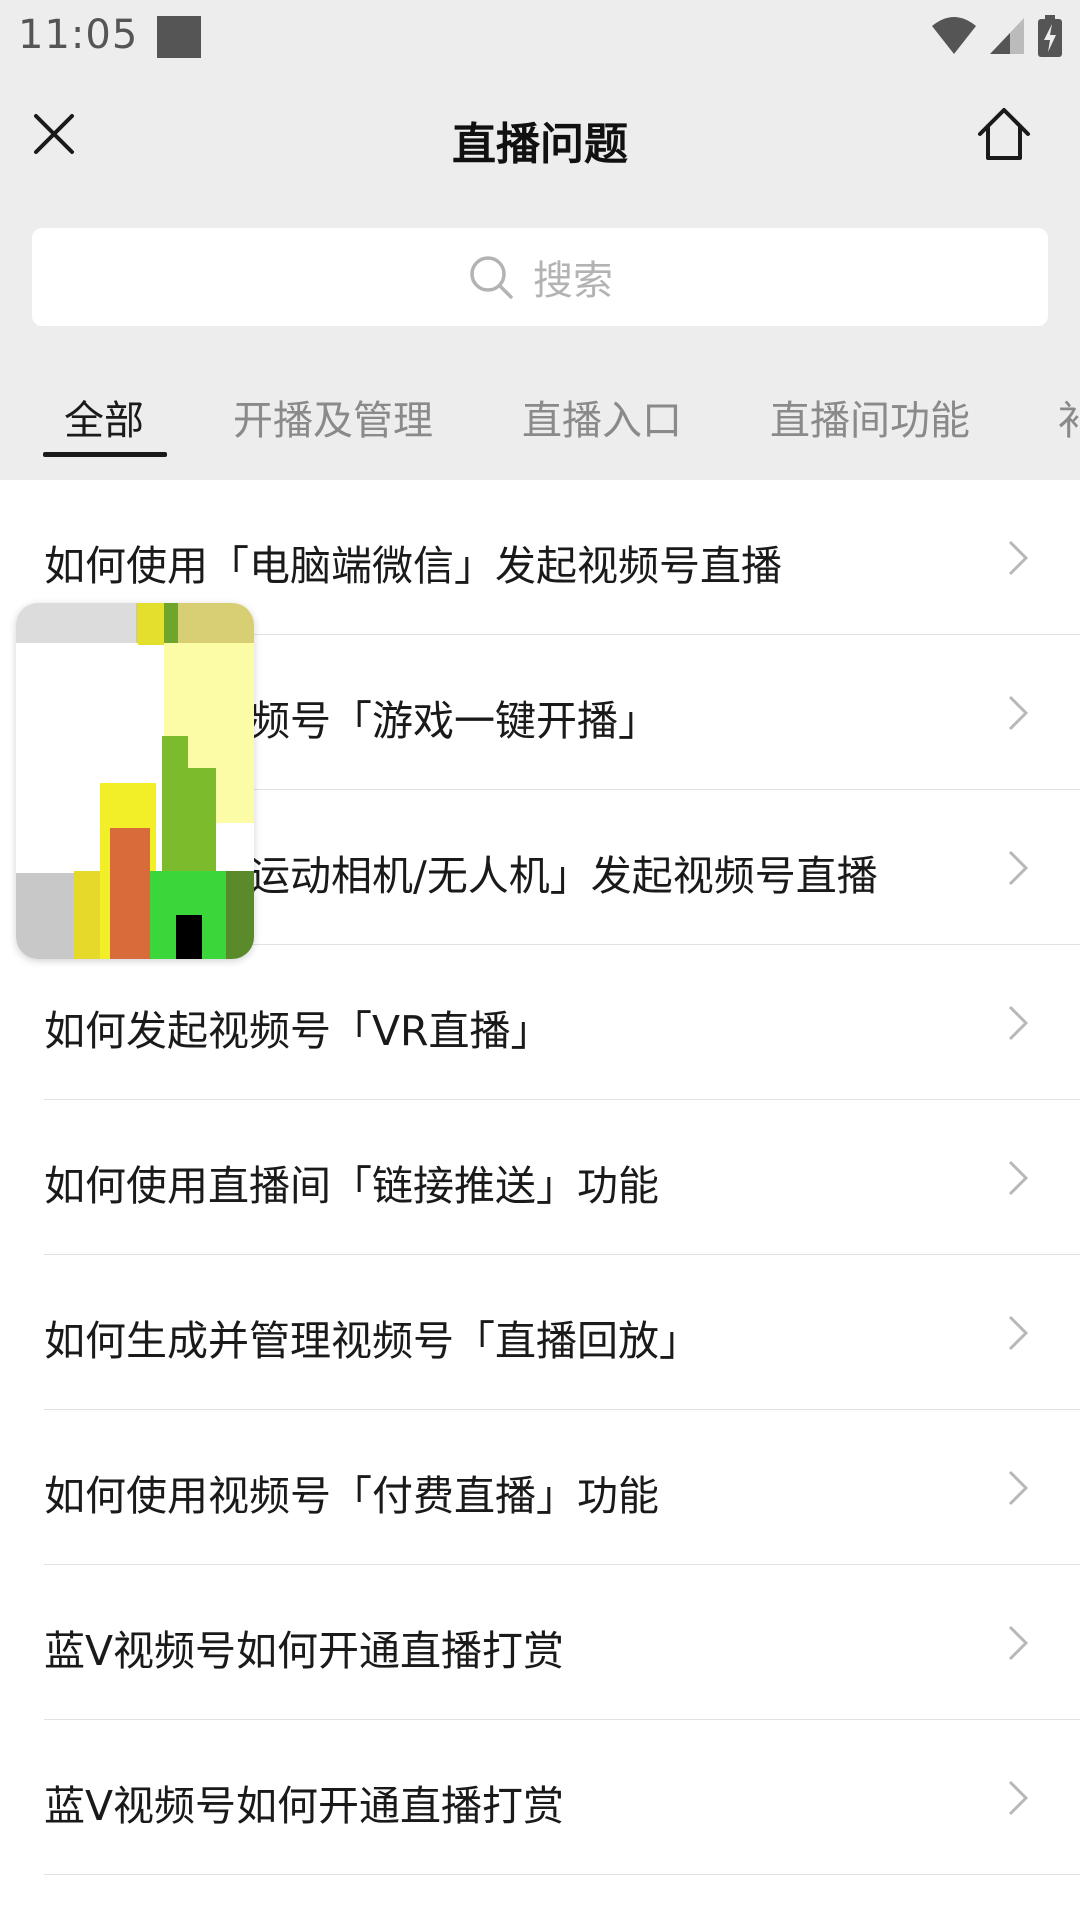  What do you see at coordinates (870, 417) in the screenshot?
I see `tab-live-room-features: 直播间功能` at bounding box center [870, 417].